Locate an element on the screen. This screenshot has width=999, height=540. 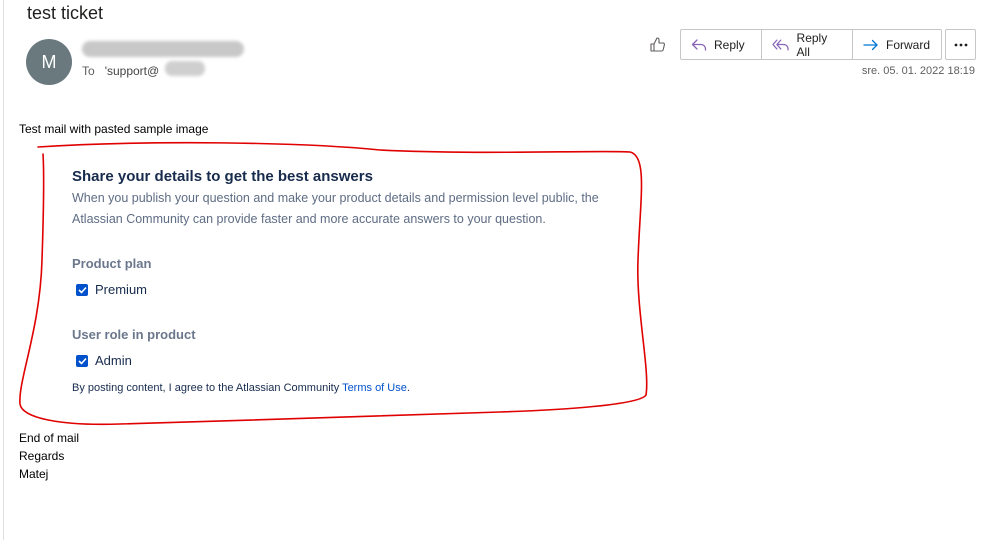
avatar-initial: M is located at coordinates (49, 61).